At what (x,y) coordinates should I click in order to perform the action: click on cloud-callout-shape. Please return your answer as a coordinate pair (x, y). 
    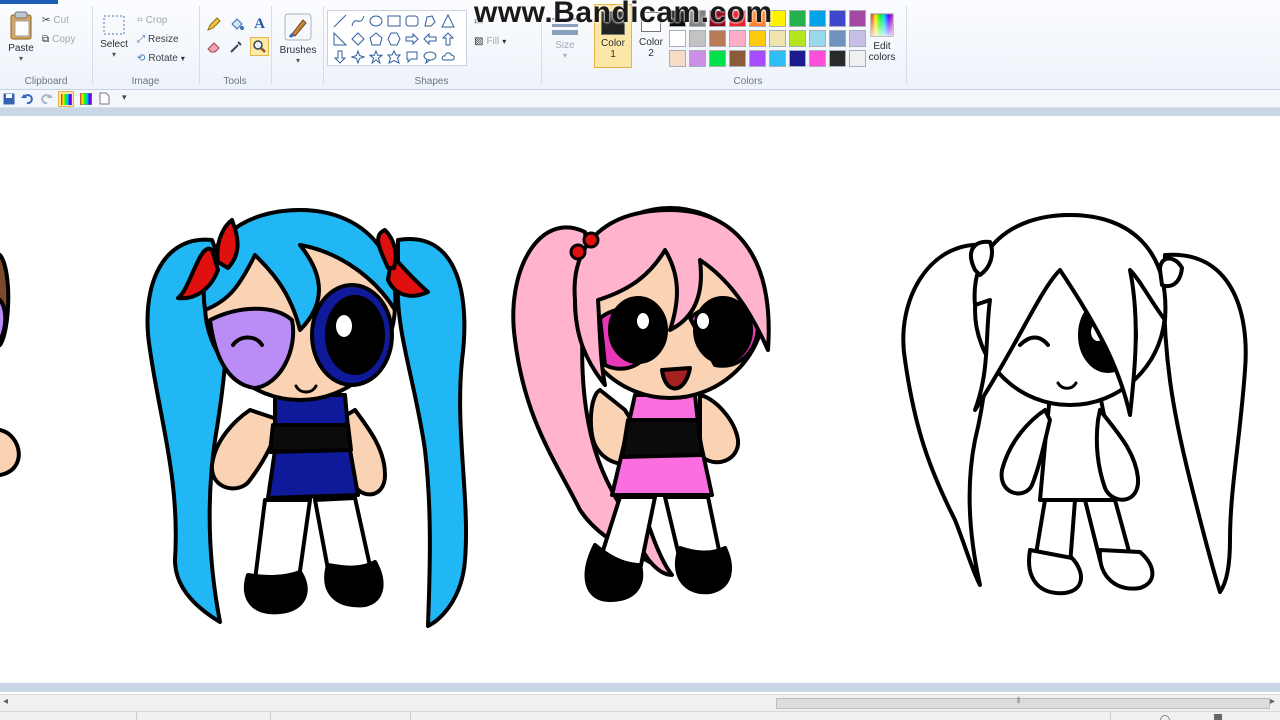
    Looking at the image, I should click on (448, 57).